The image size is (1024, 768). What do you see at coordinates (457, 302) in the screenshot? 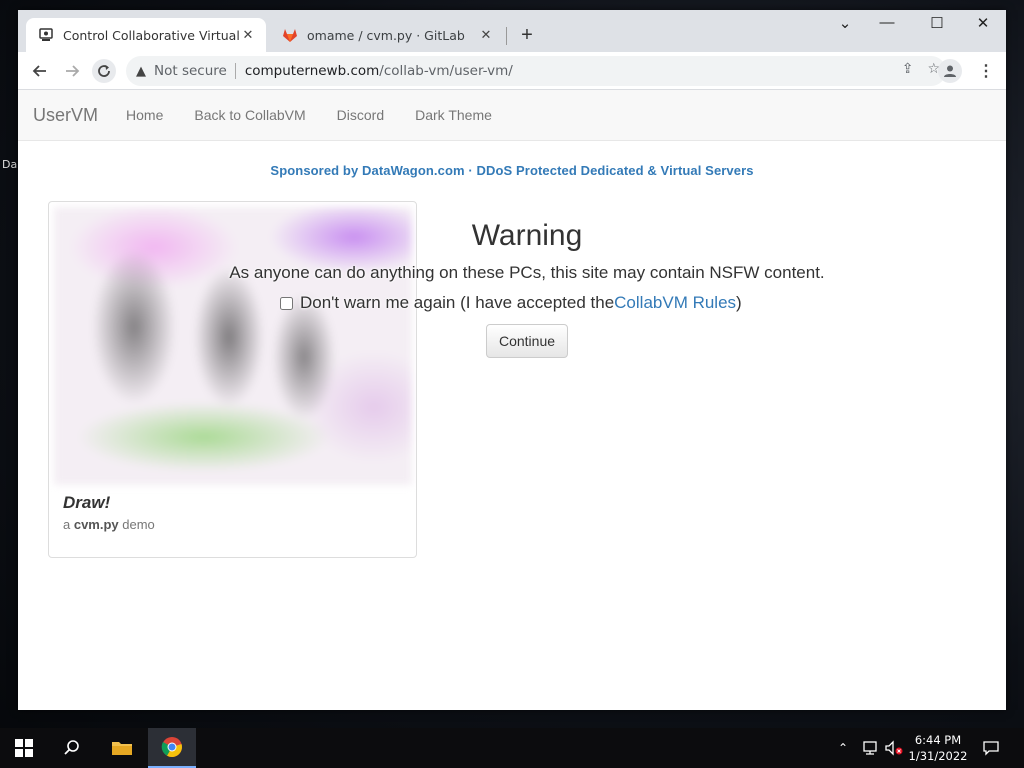
I see `checkbox-label: Don't warn me again (I have accepted the` at bounding box center [457, 302].